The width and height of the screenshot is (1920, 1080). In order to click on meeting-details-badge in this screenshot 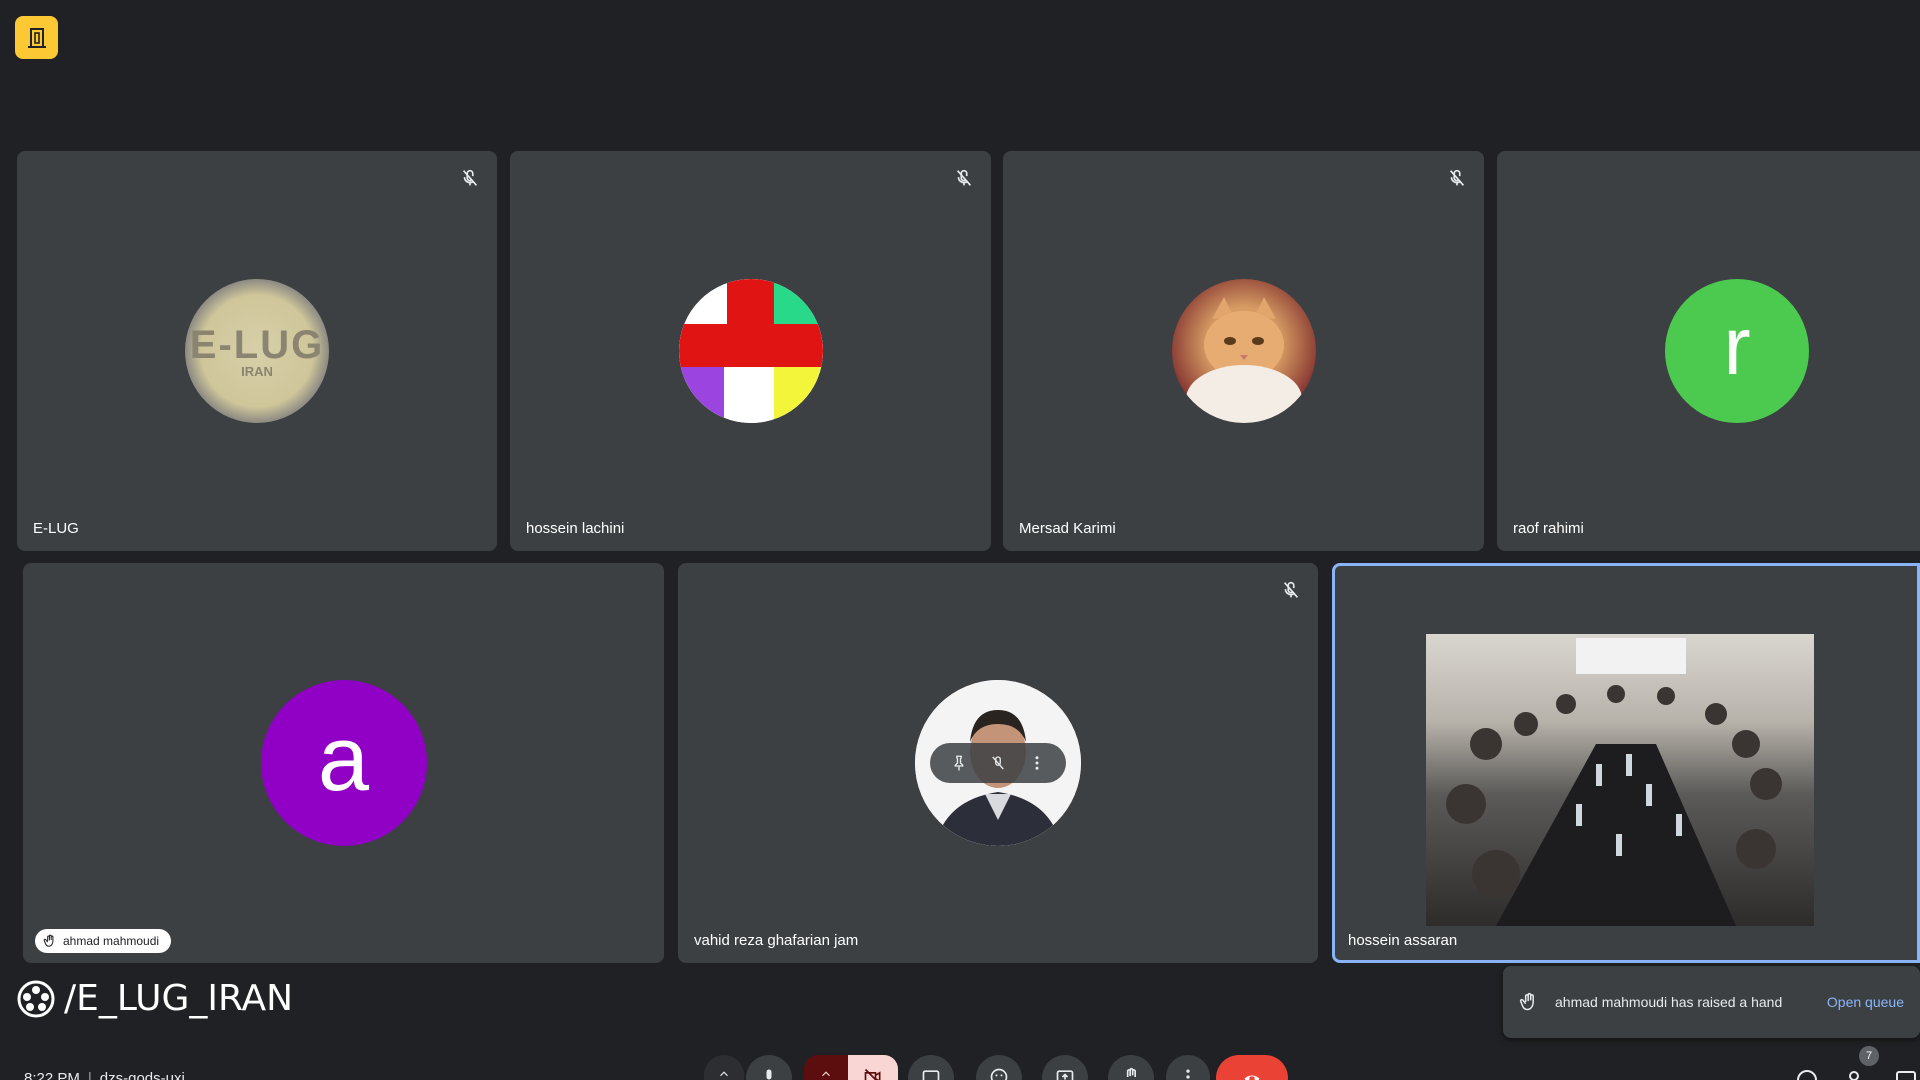, I will do `click(36, 37)`.